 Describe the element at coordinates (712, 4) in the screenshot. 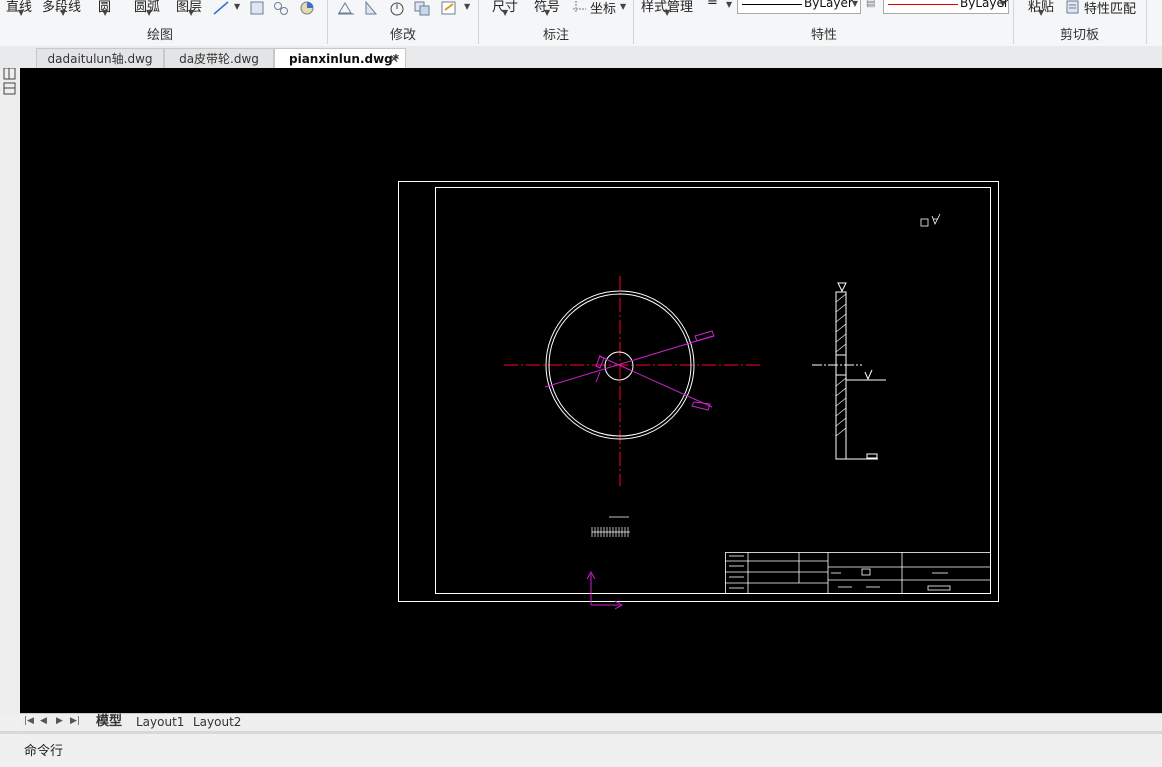

I see `lineweight-button: ≡` at that location.